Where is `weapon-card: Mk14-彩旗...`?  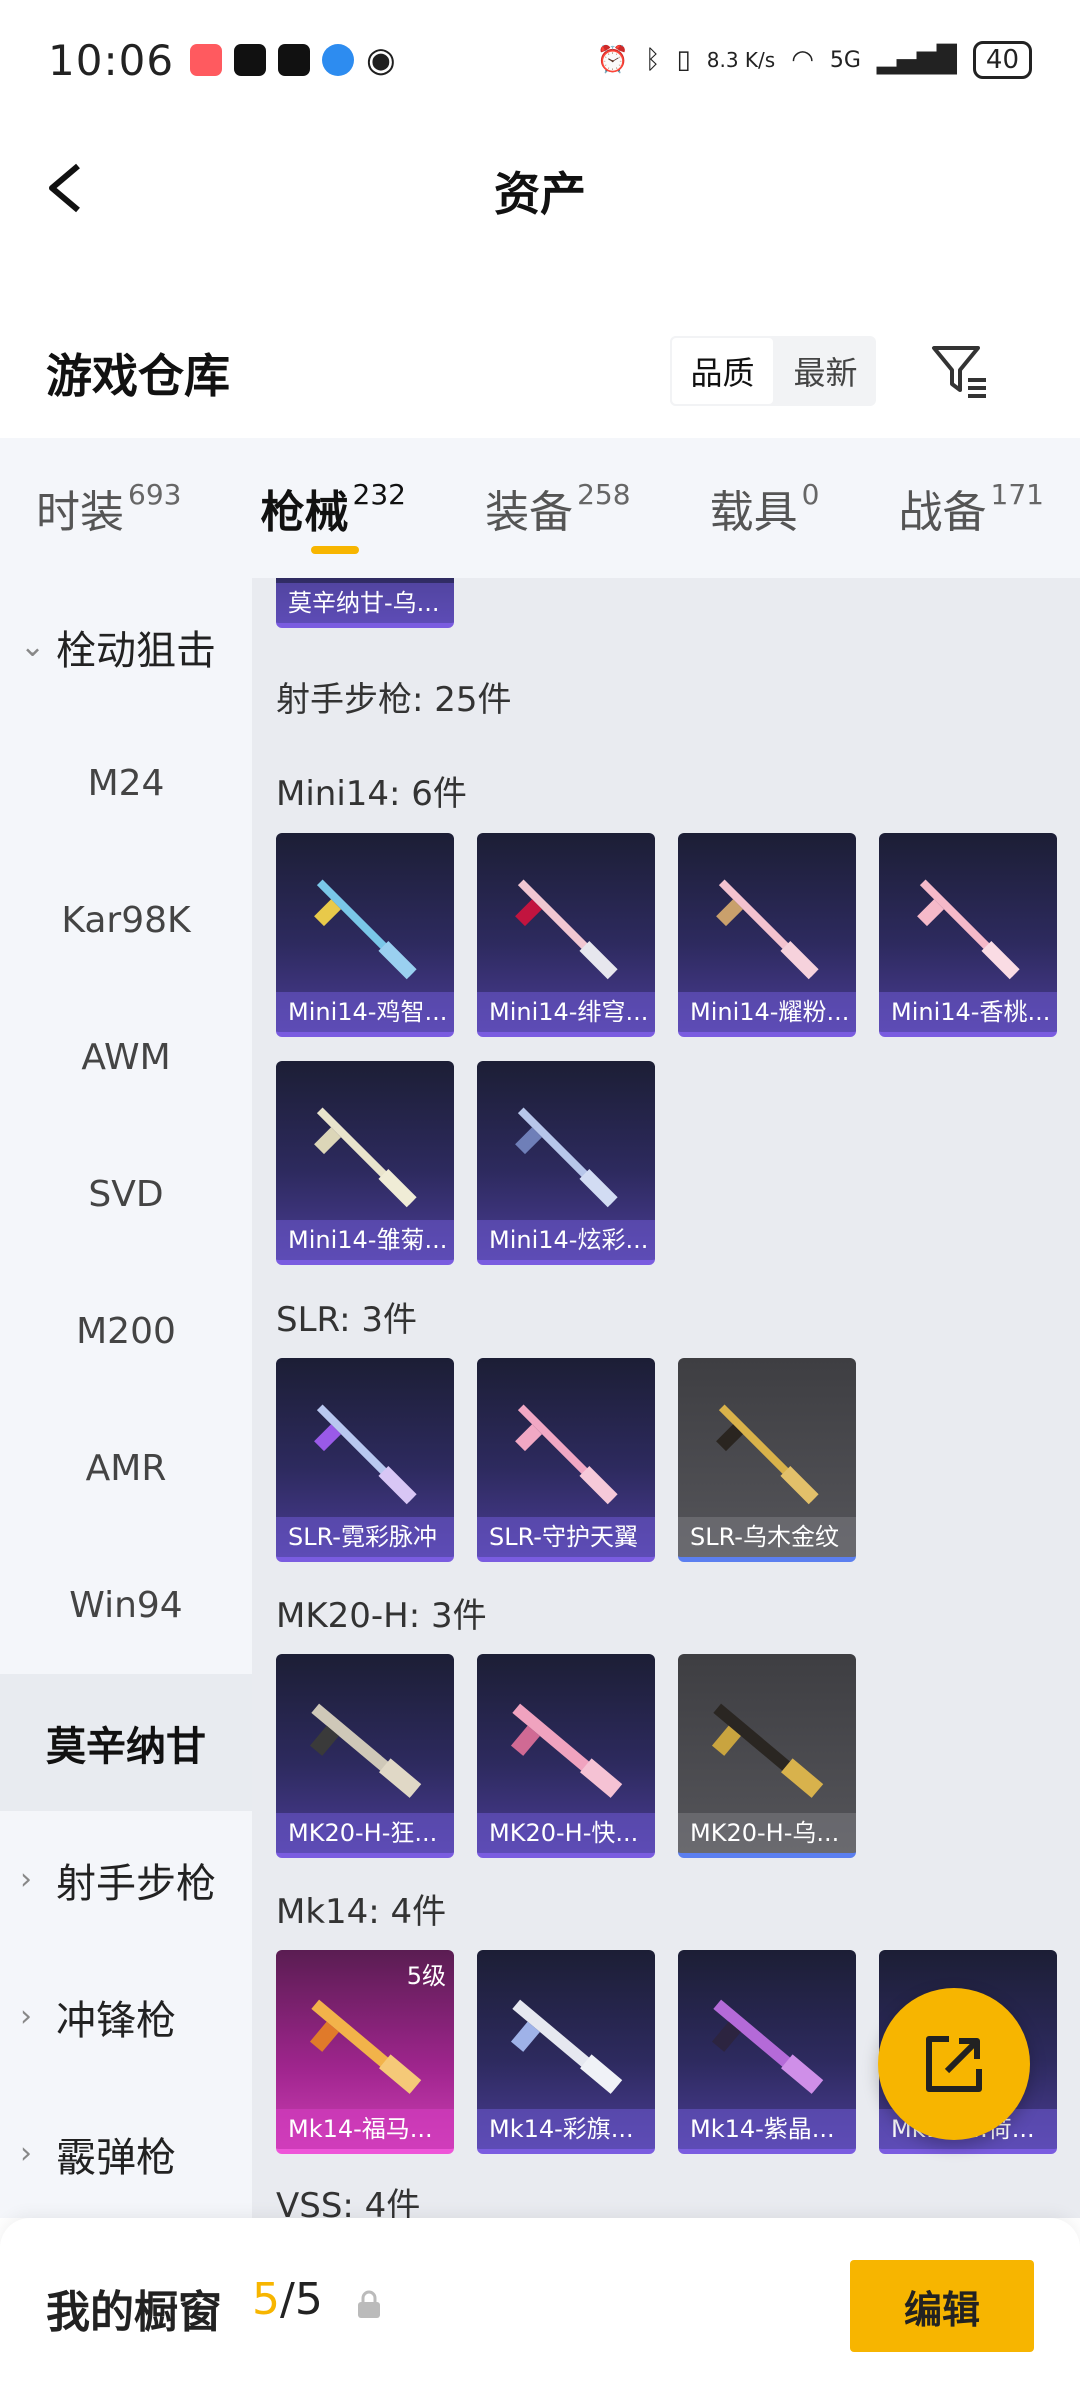 weapon-card: Mk14-彩旗... is located at coordinates (566, 2052).